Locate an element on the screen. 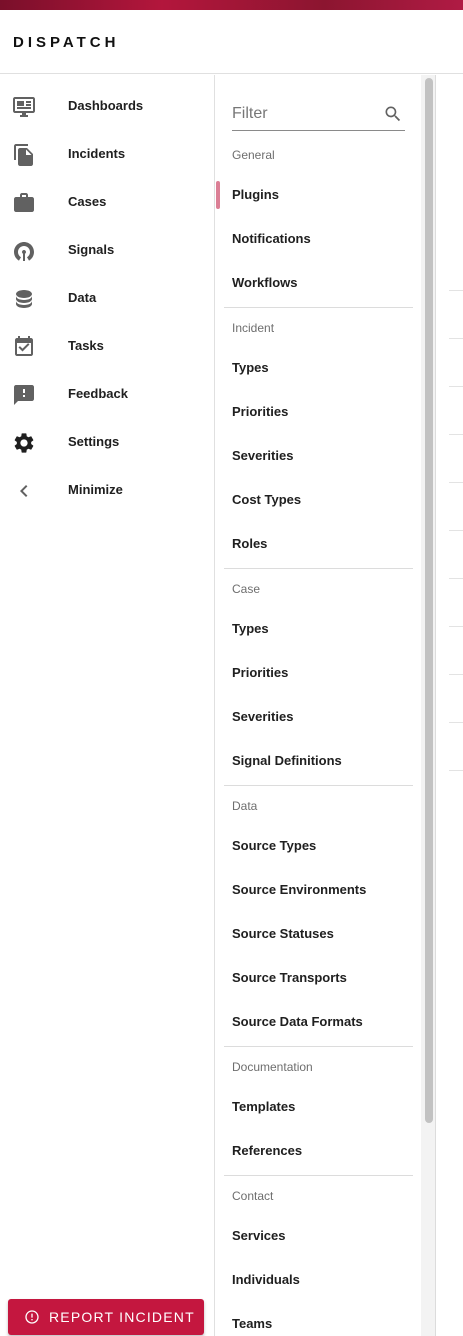 The height and width of the screenshot is (1336, 463). sidebar-item-cases: Cases is located at coordinates (107, 203).